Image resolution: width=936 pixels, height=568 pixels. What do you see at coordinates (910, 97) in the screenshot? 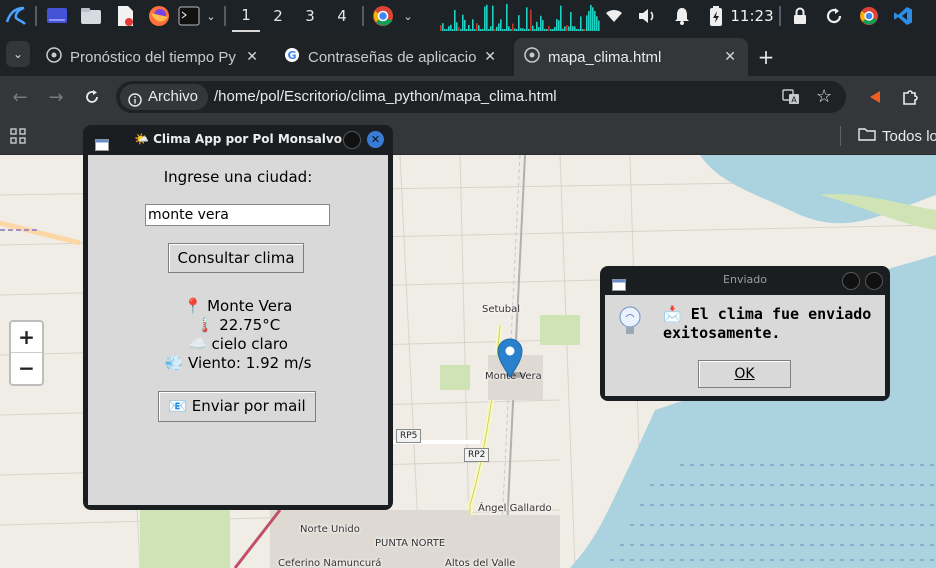
I see `extensions-puzzle-icon` at bounding box center [910, 97].